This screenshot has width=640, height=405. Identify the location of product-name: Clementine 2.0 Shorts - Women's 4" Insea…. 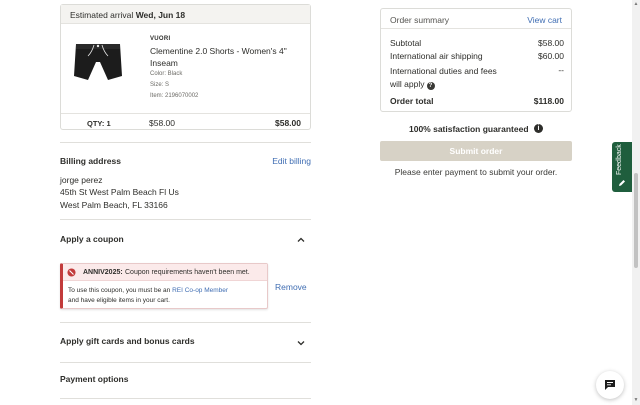
(228, 57).